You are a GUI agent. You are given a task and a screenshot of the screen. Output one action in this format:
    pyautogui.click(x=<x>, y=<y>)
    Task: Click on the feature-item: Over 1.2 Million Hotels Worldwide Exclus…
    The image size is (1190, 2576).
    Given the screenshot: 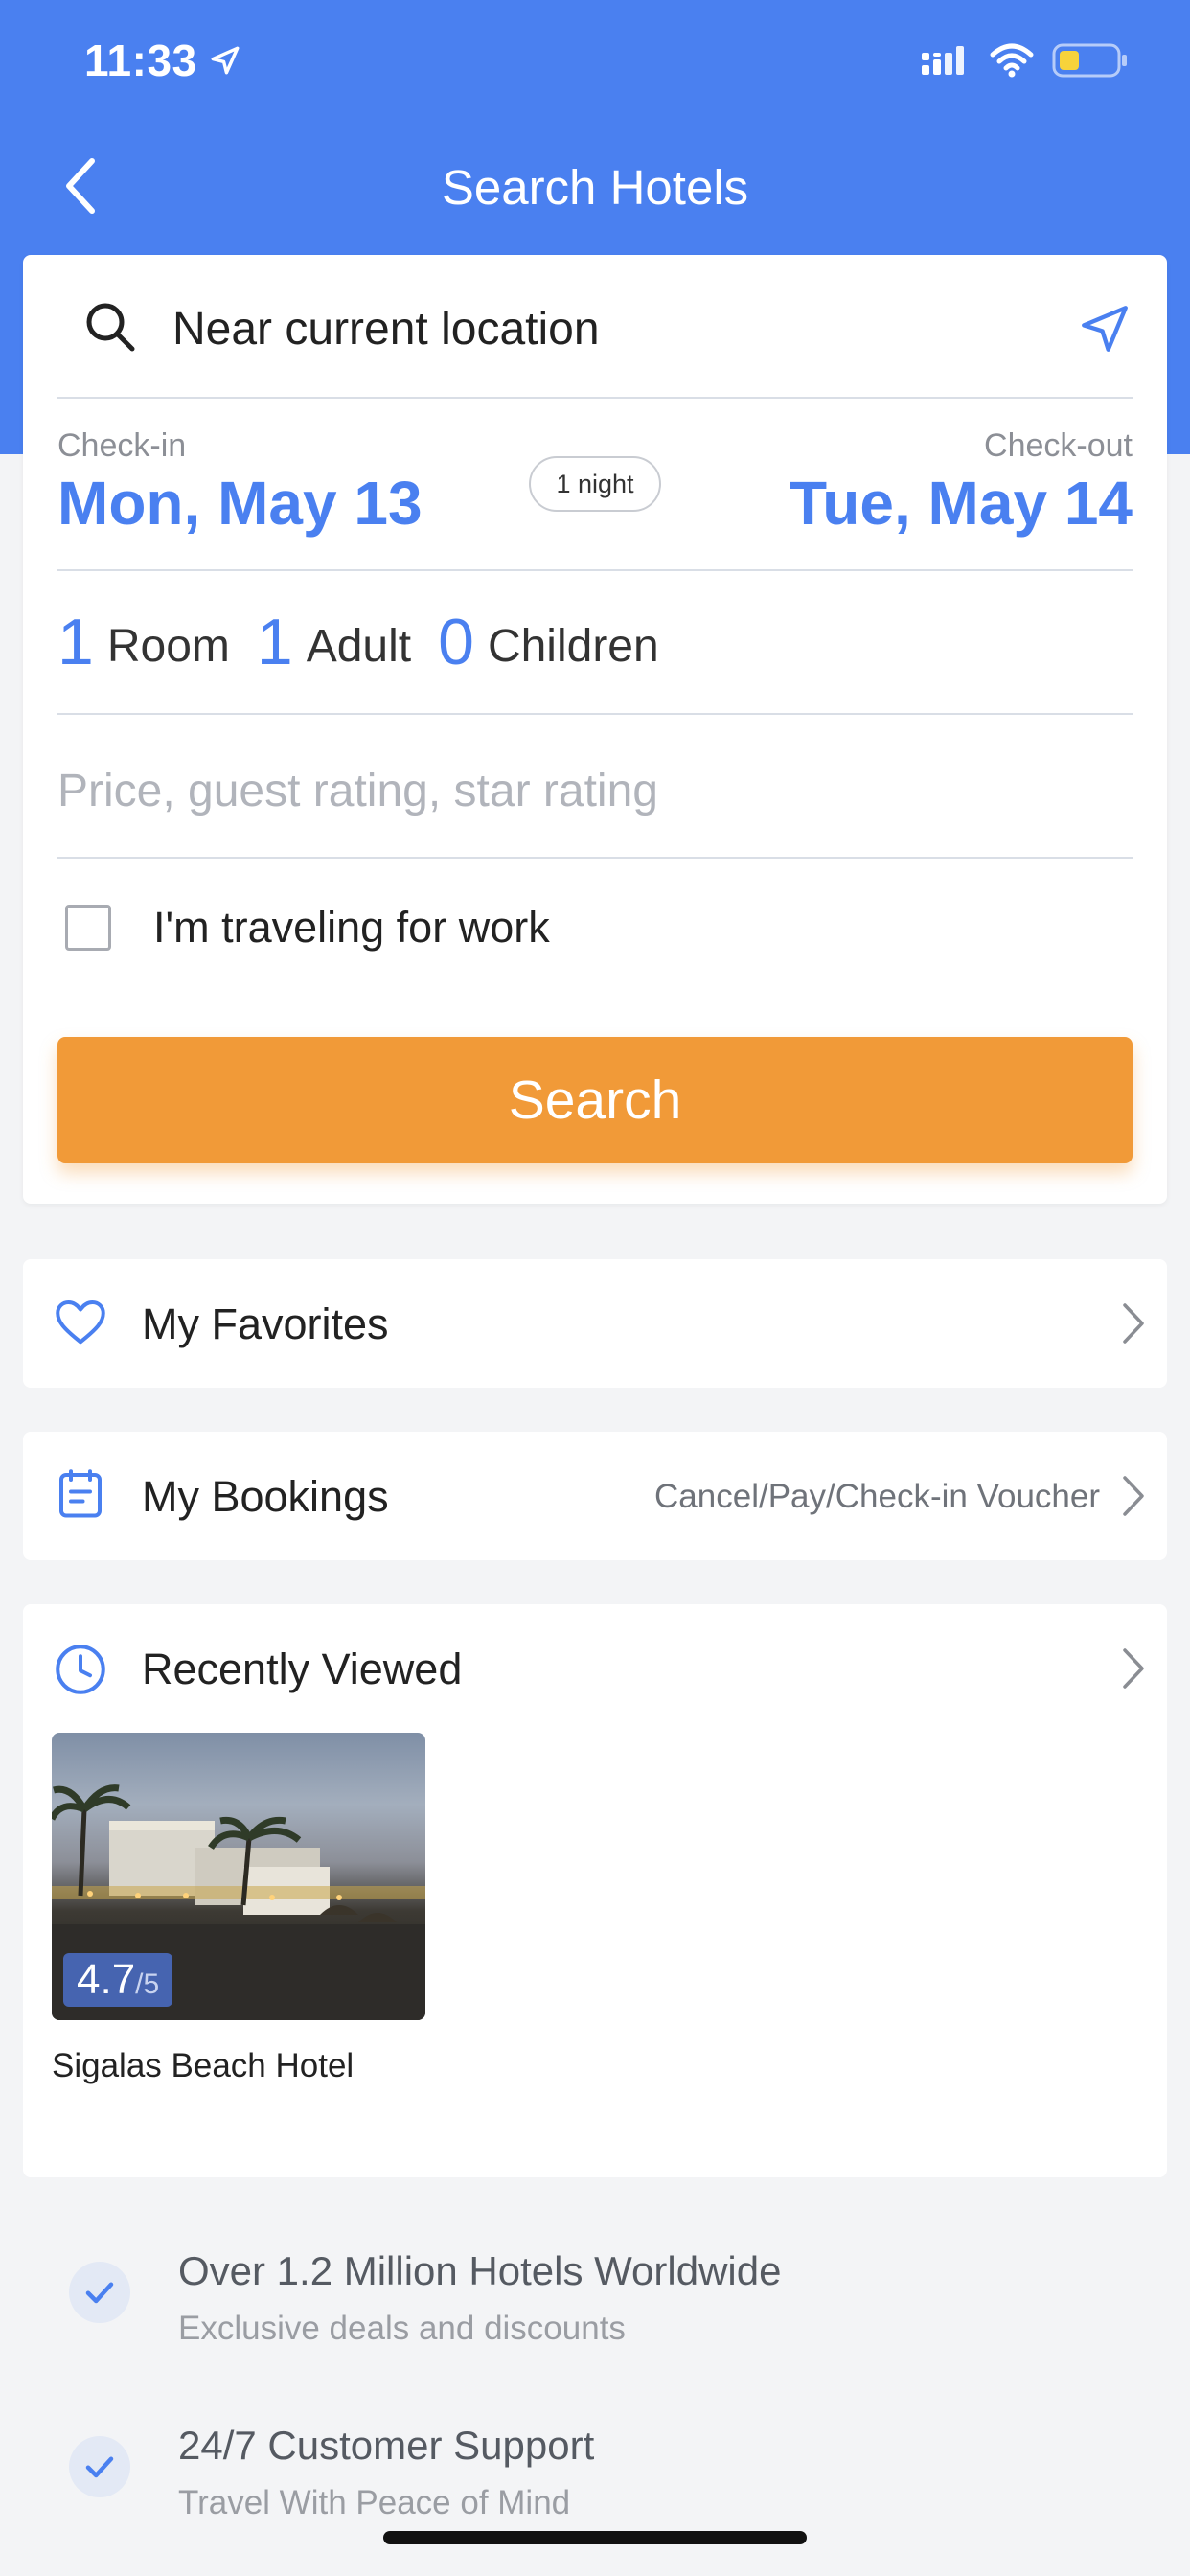 What is the action you would take?
    pyautogui.click(x=596, y=2300)
    